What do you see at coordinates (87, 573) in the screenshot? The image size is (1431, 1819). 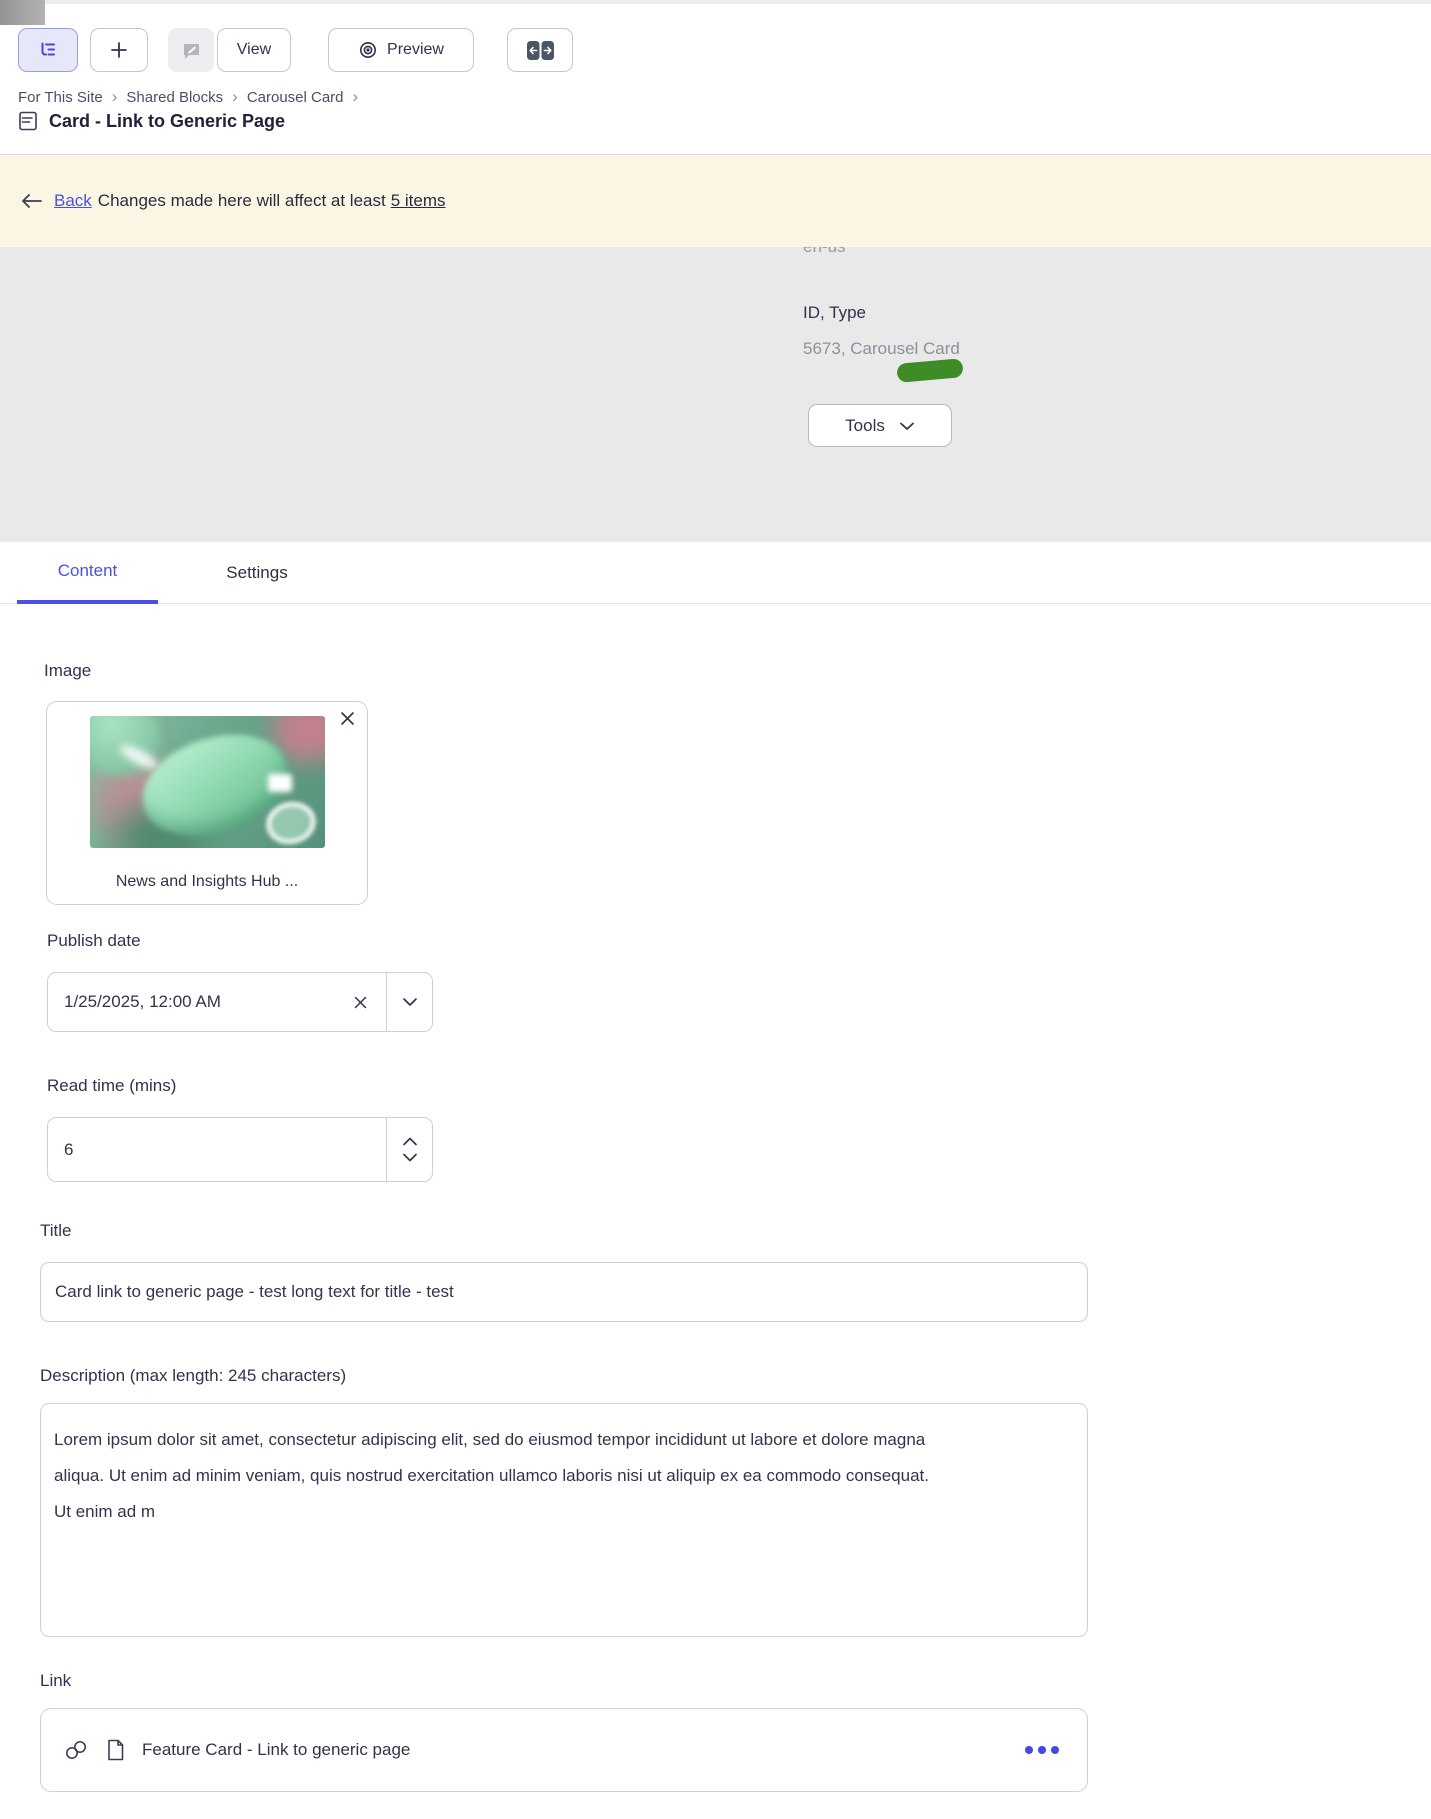 I see `tab-content: Content` at bounding box center [87, 573].